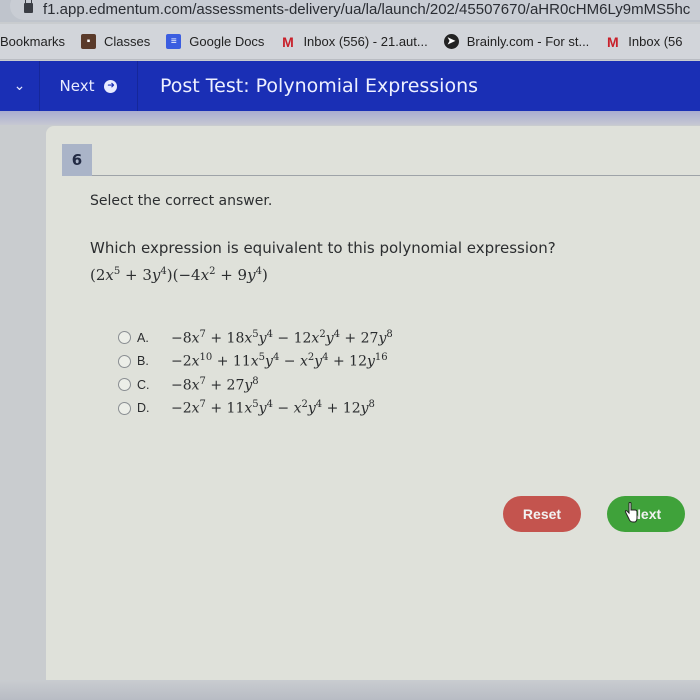 The width and height of the screenshot is (700, 700). What do you see at coordinates (174, 41) in the screenshot?
I see `google-docs-icon: ≡` at bounding box center [174, 41].